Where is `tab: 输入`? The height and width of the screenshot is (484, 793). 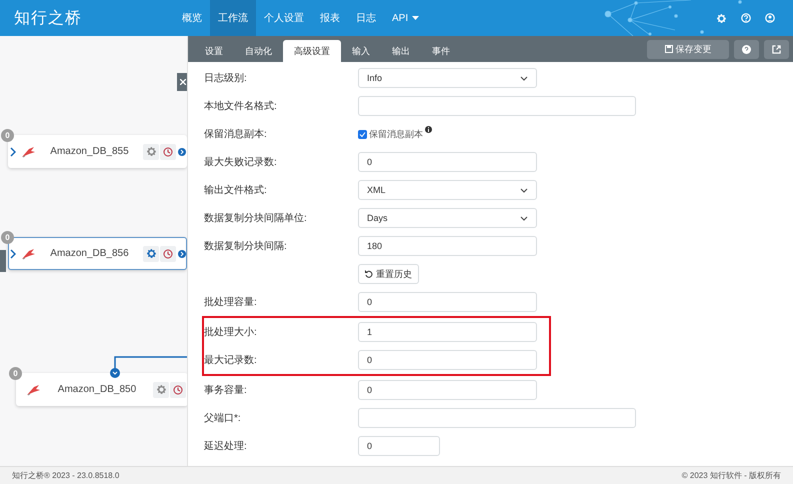
tab: 输入 is located at coordinates (361, 51).